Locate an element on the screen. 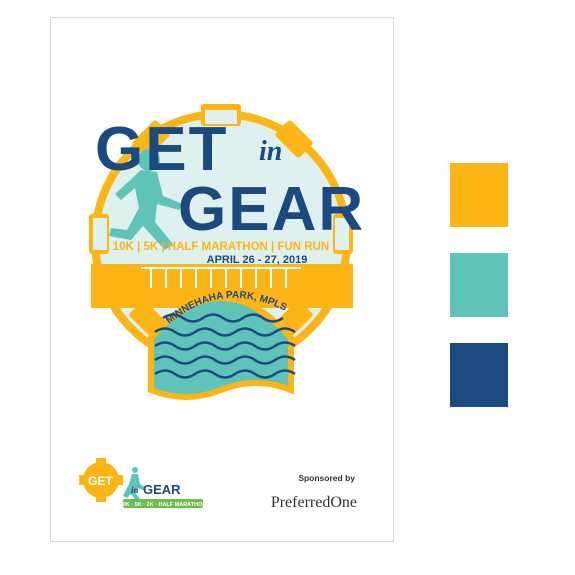 The image size is (575, 575). color-swatch-teal is located at coordinates (479, 285).